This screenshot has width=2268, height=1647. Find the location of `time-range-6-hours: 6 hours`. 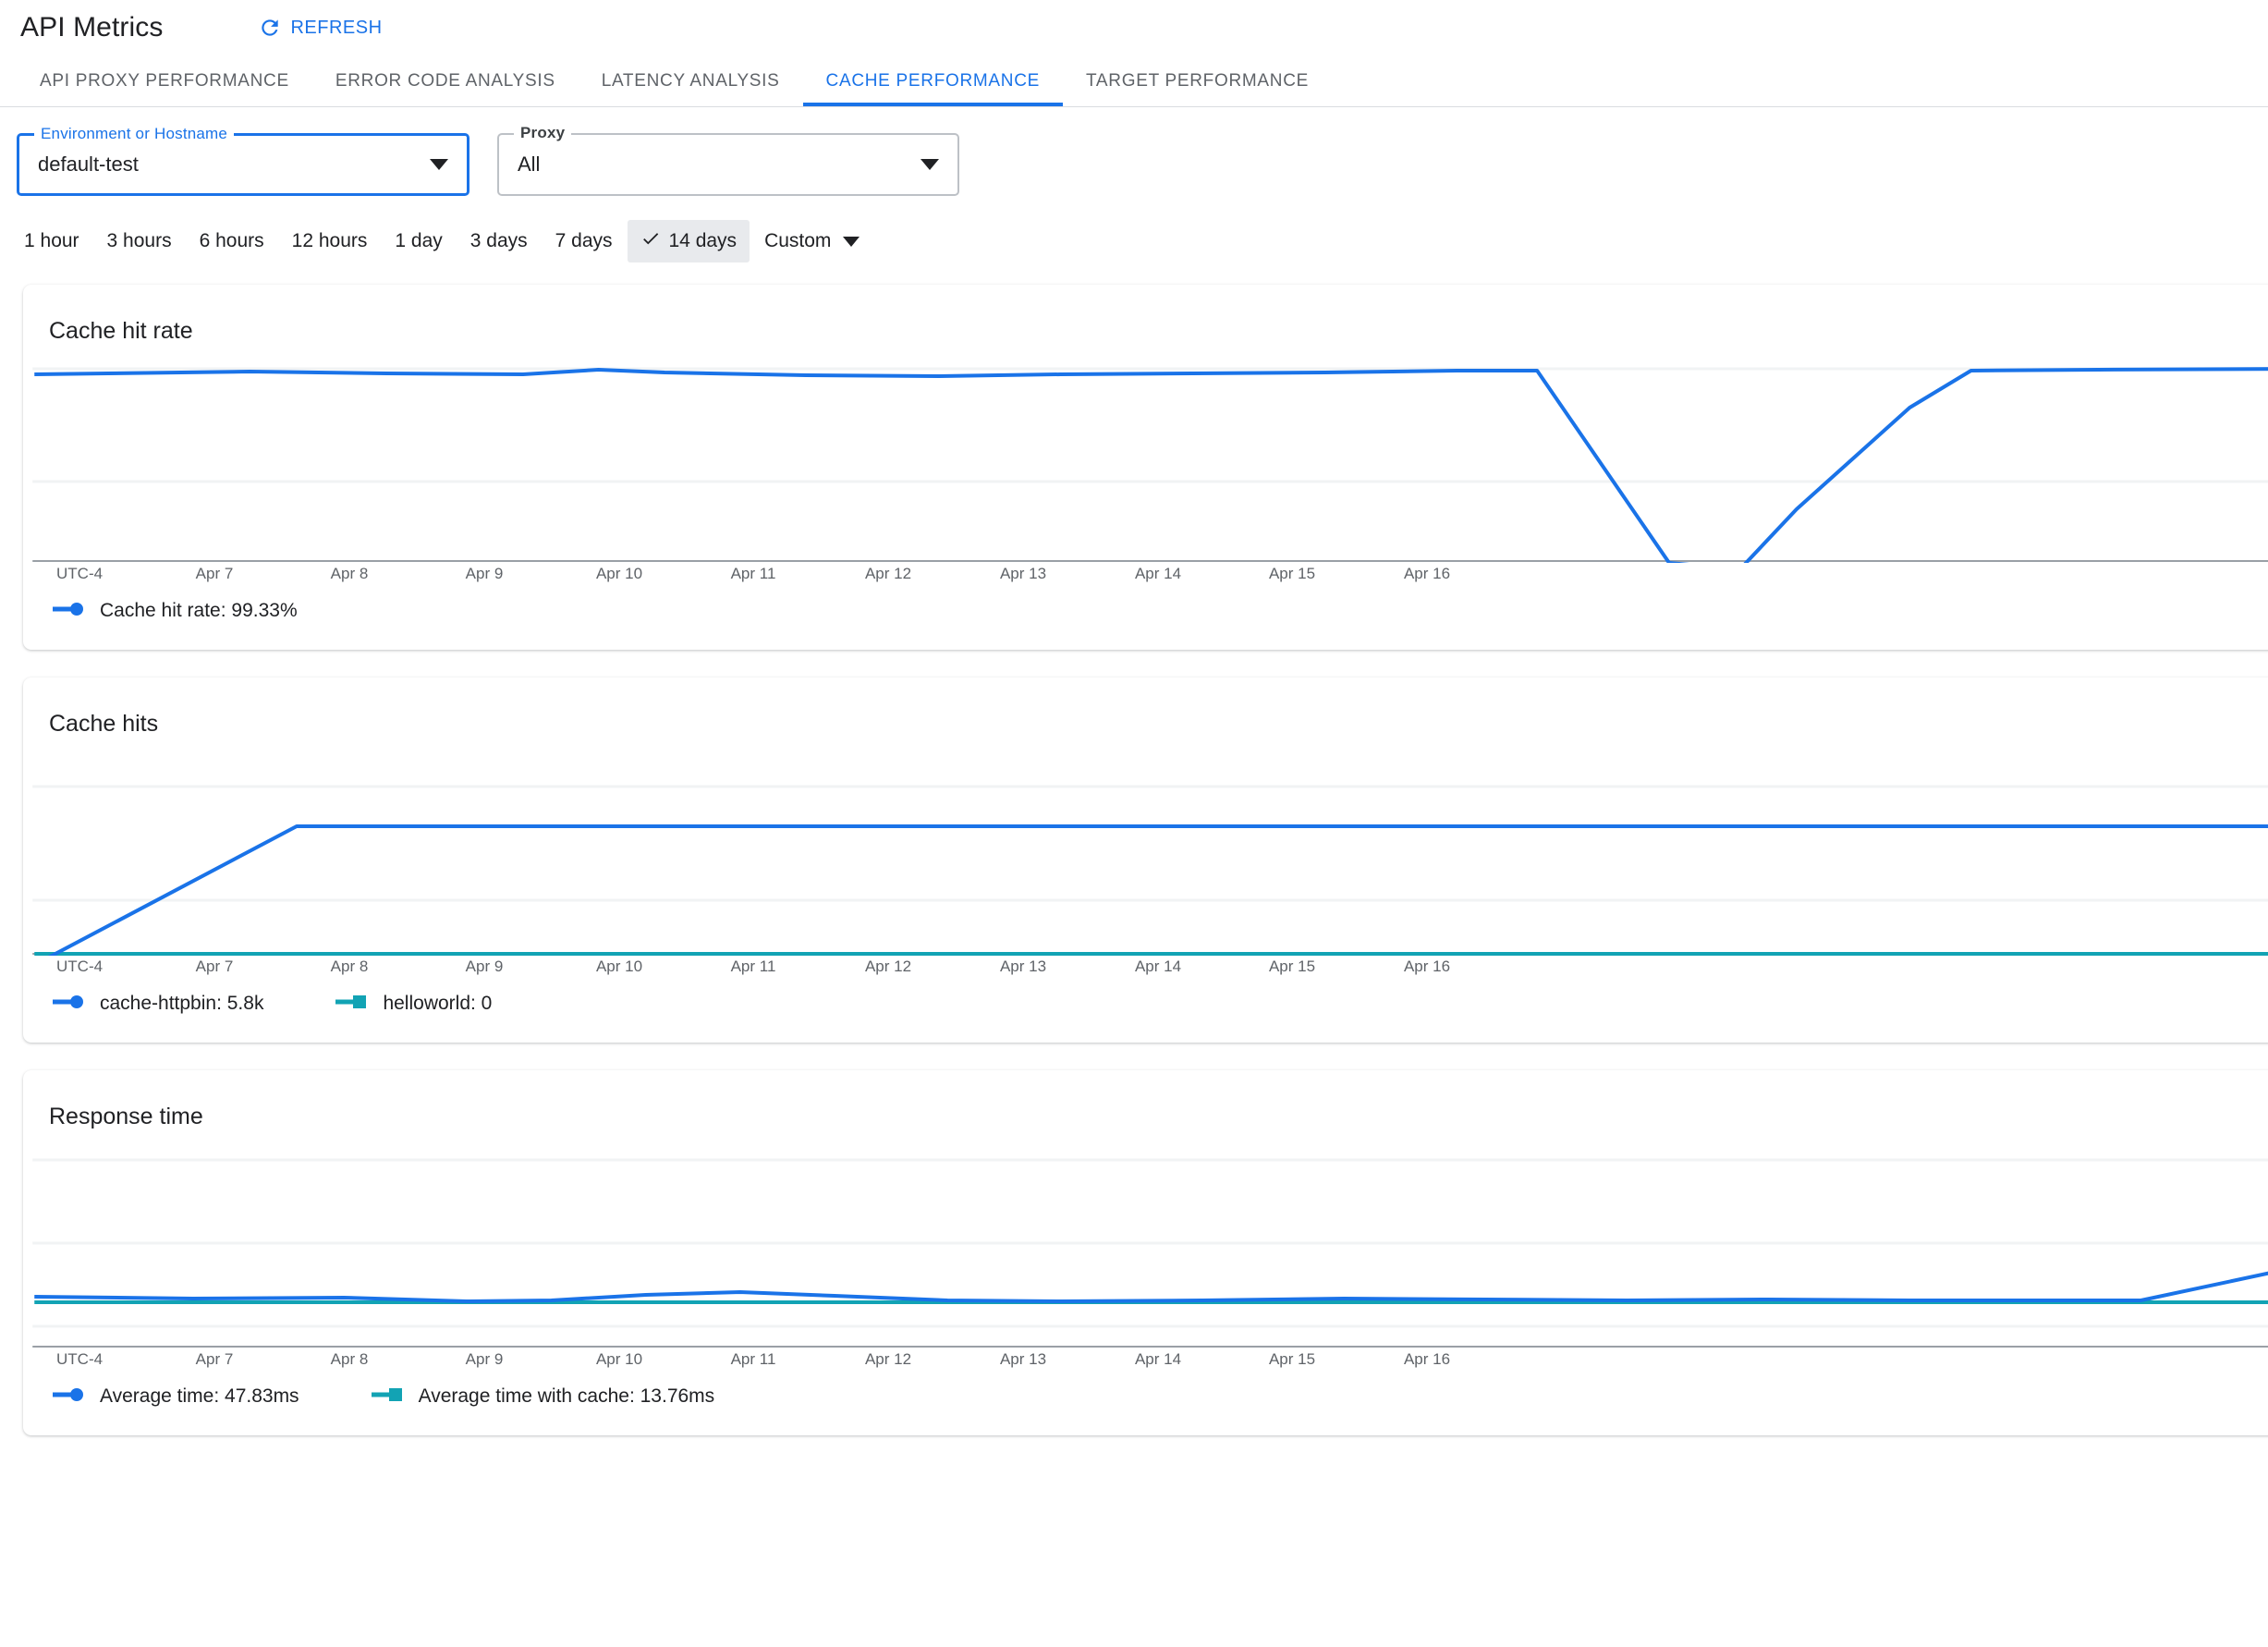

time-range-6-hours: 6 hours is located at coordinates (232, 242).